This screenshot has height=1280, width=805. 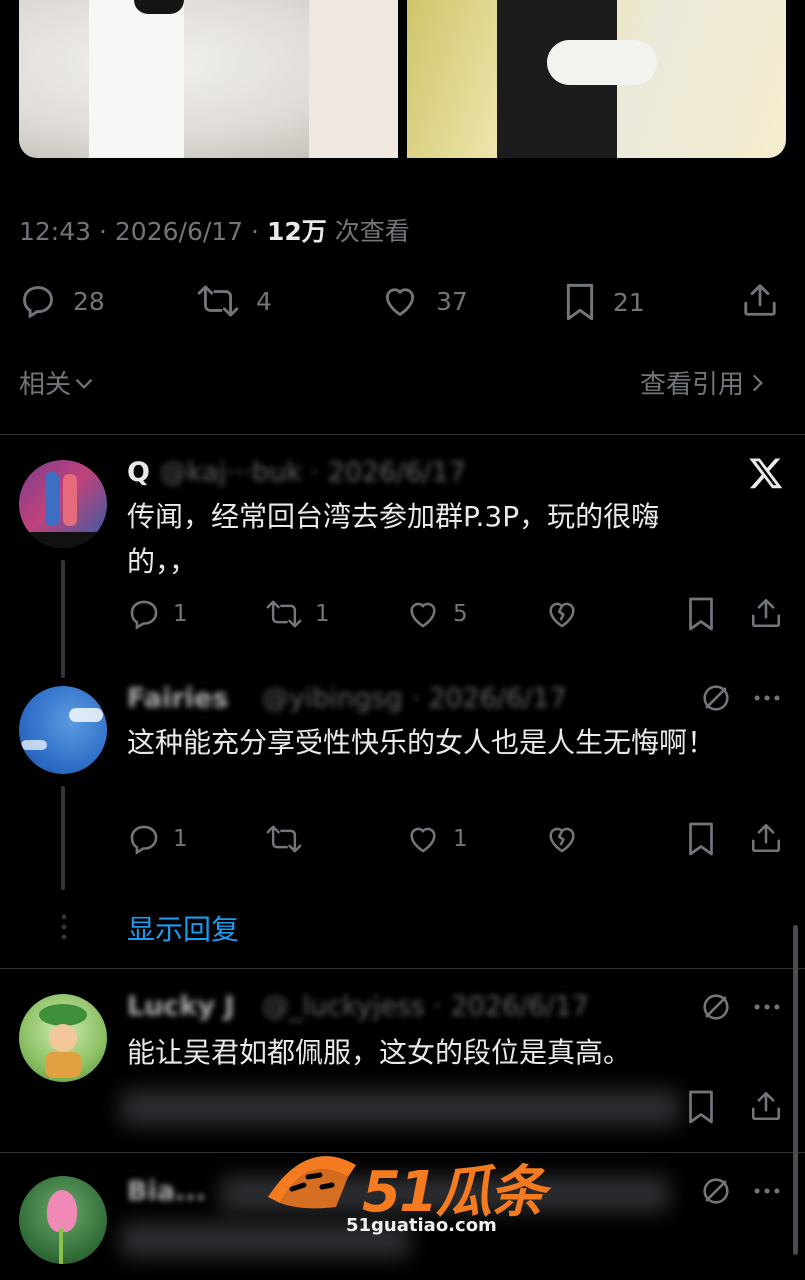 What do you see at coordinates (414, 698) in the screenshot?
I see `reply-author-handle: @yibingsg · 2026/6/17` at bounding box center [414, 698].